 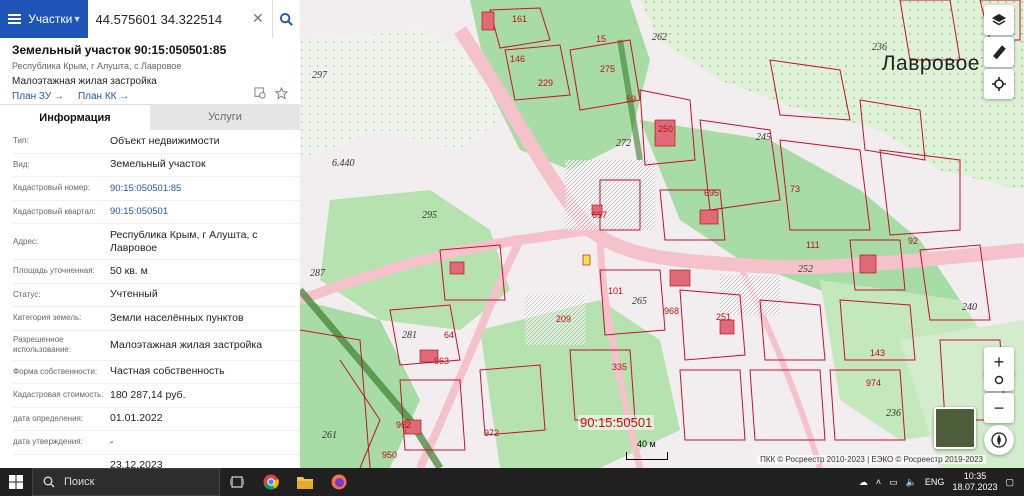 I want to click on parcel-label: 64, so click(x=449, y=335).